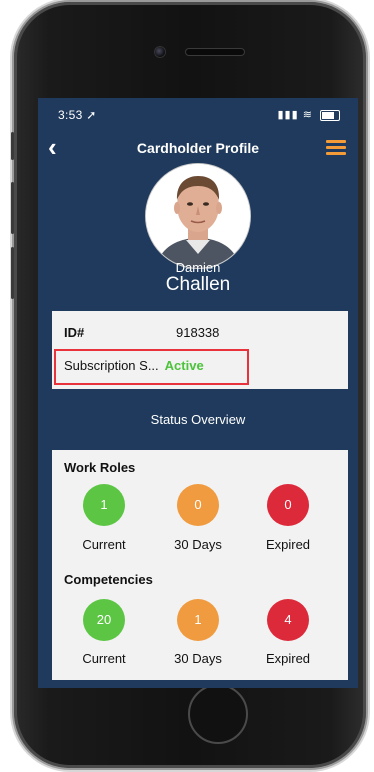 Image resolution: width=374 pixels, height=772 pixels. What do you see at coordinates (198, 113) in the screenshot?
I see `status-bar: 3:53 ➚ ▮▮▮ ≋` at bounding box center [198, 113].